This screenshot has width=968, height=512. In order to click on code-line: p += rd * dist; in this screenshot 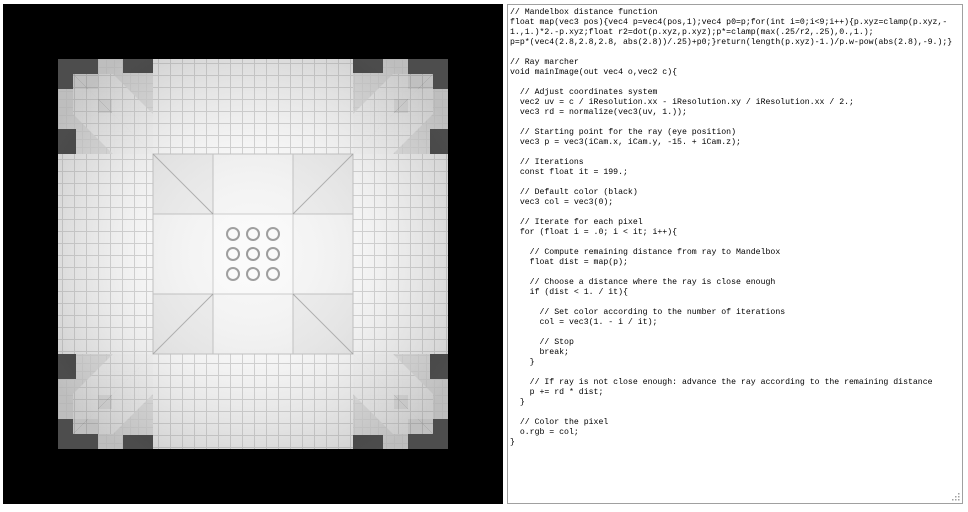, I will do `click(736, 393)`.